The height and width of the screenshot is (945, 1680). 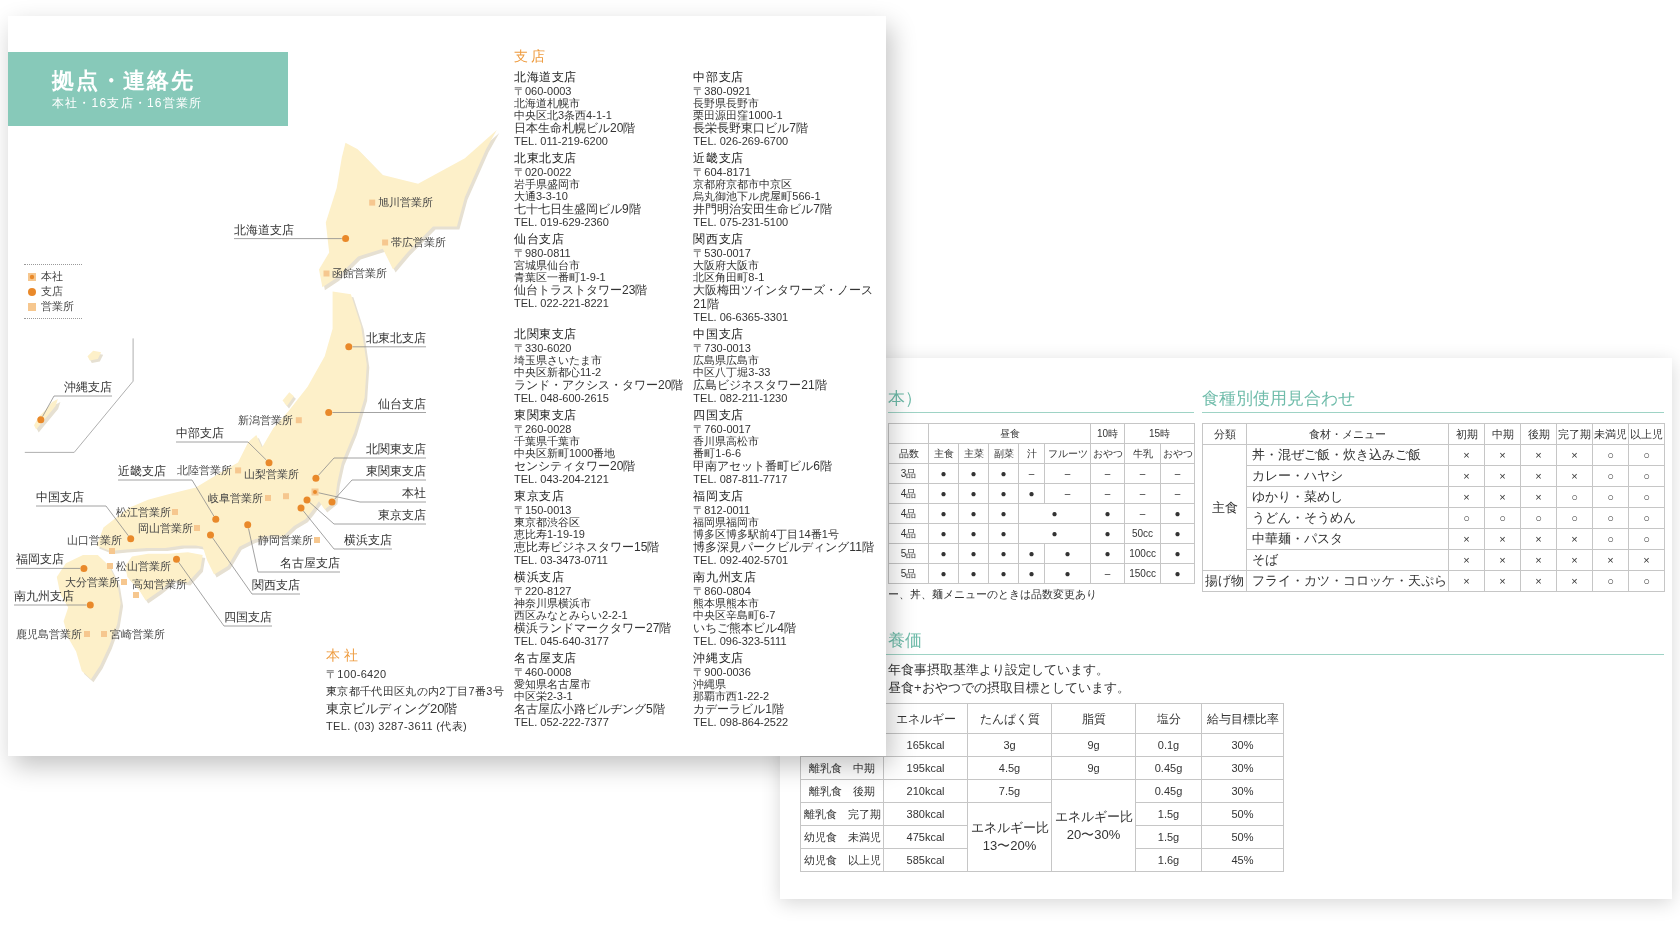 What do you see at coordinates (561, 479) in the screenshot?
I see `phone-number: TEL. 043-204-2121` at bounding box center [561, 479].